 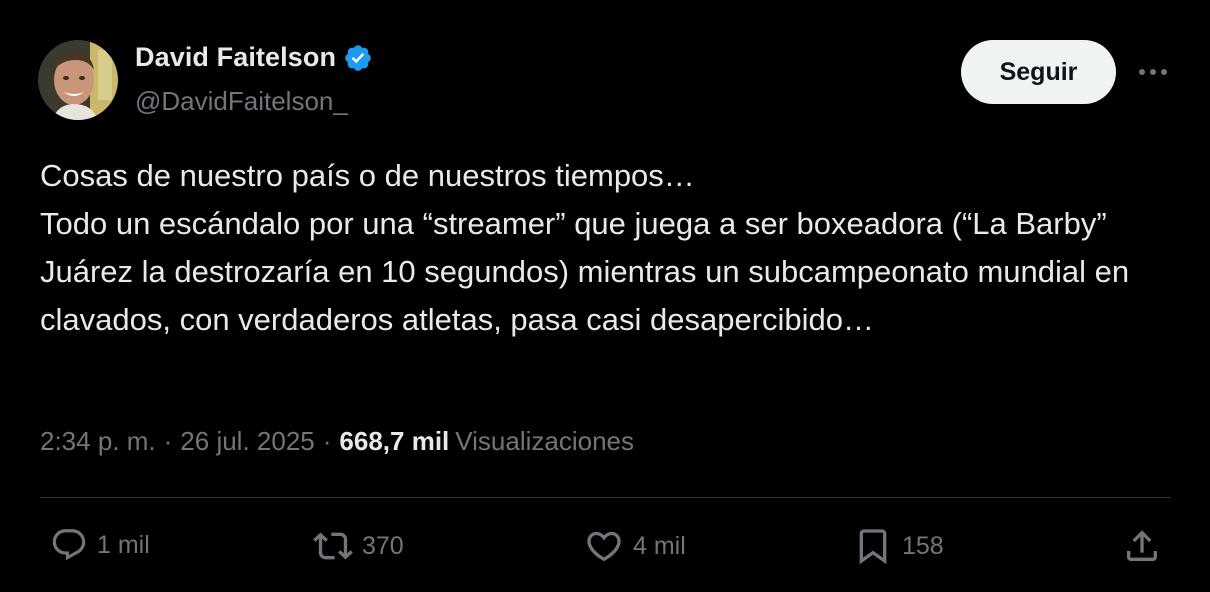 What do you see at coordinates (545, 441) in the screenshot?
I see `views-label: Visualizaciones` at bounding box center [545, 441].